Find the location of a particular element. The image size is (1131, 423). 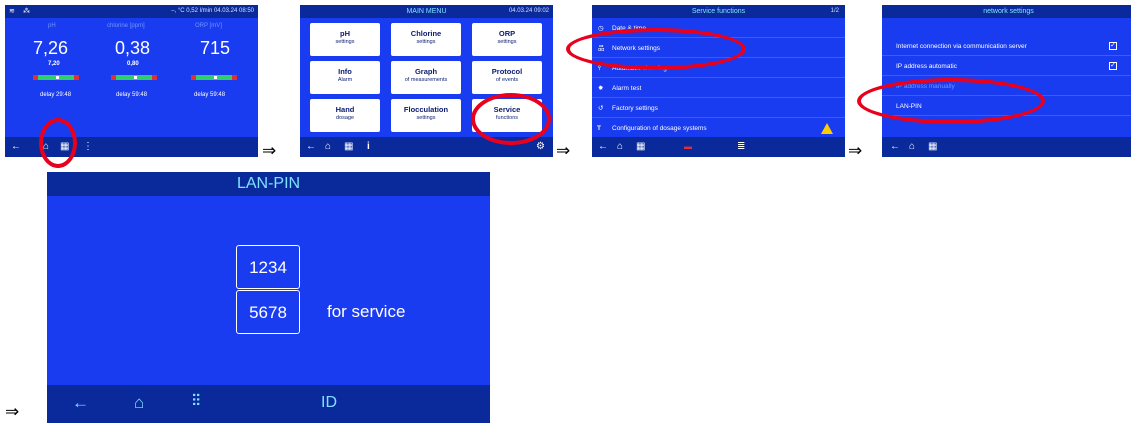

orp-value: 715 is located at coordinates (215, 48).